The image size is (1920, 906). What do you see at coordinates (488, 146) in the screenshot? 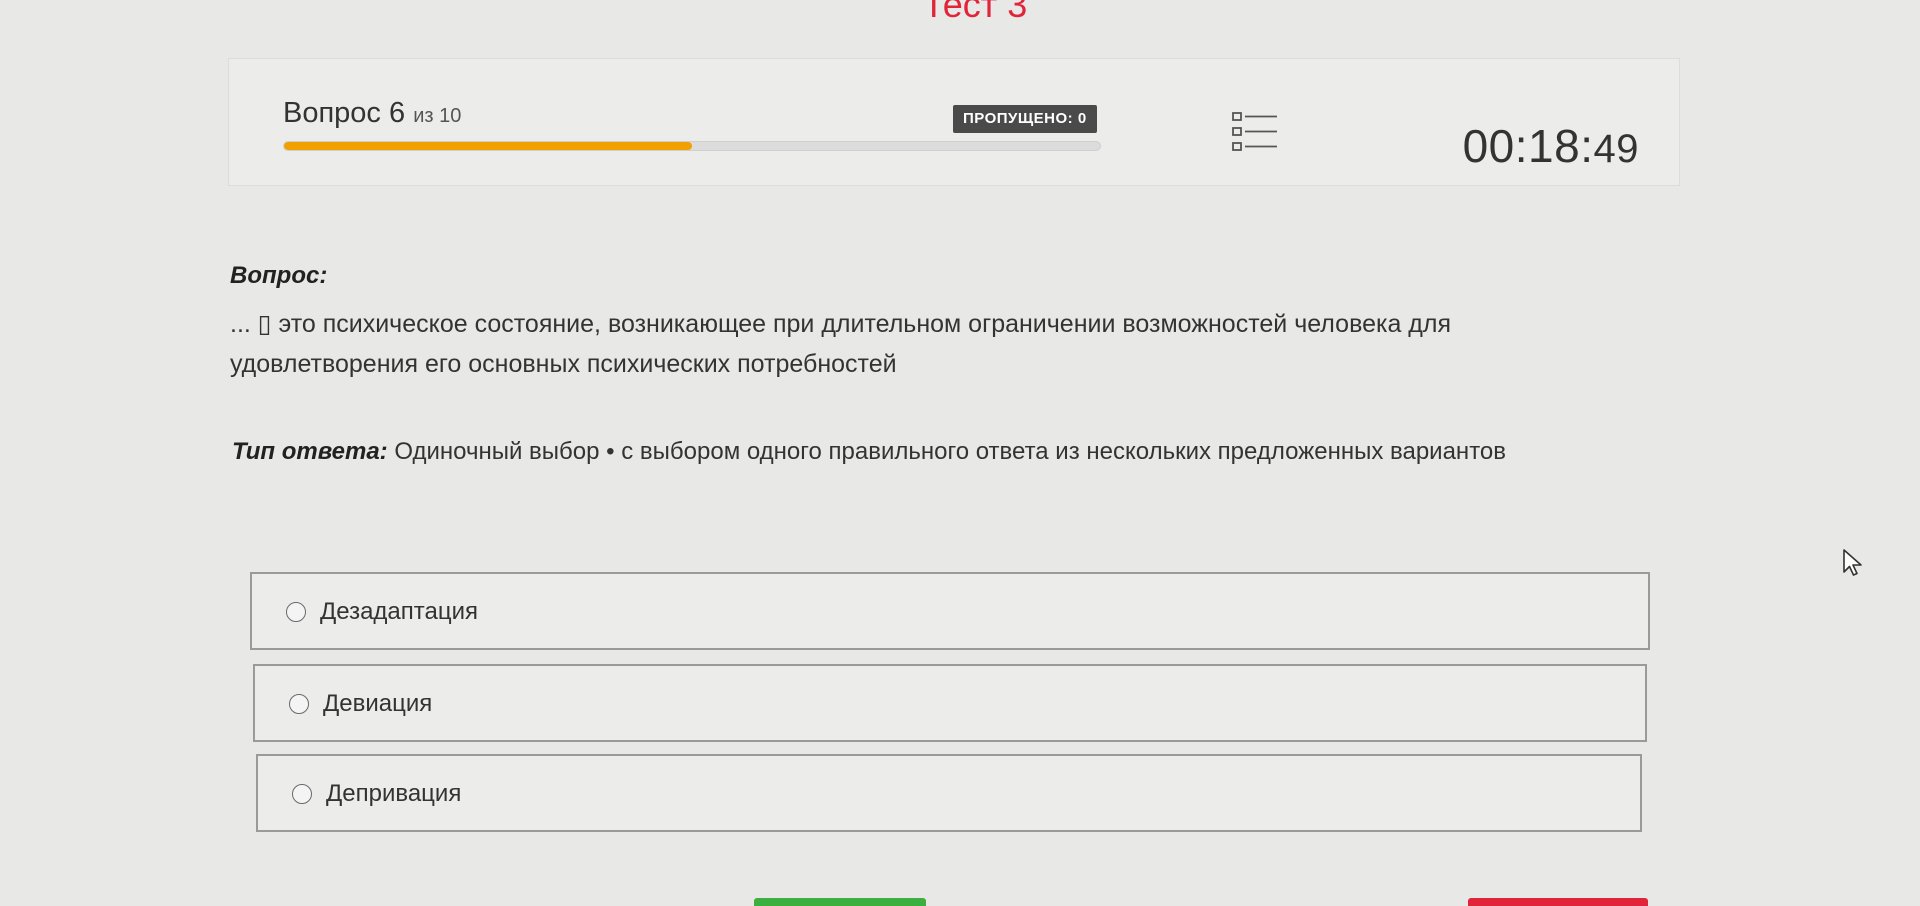
I see `progress-bar-fill` at bounding box center [488, 146].